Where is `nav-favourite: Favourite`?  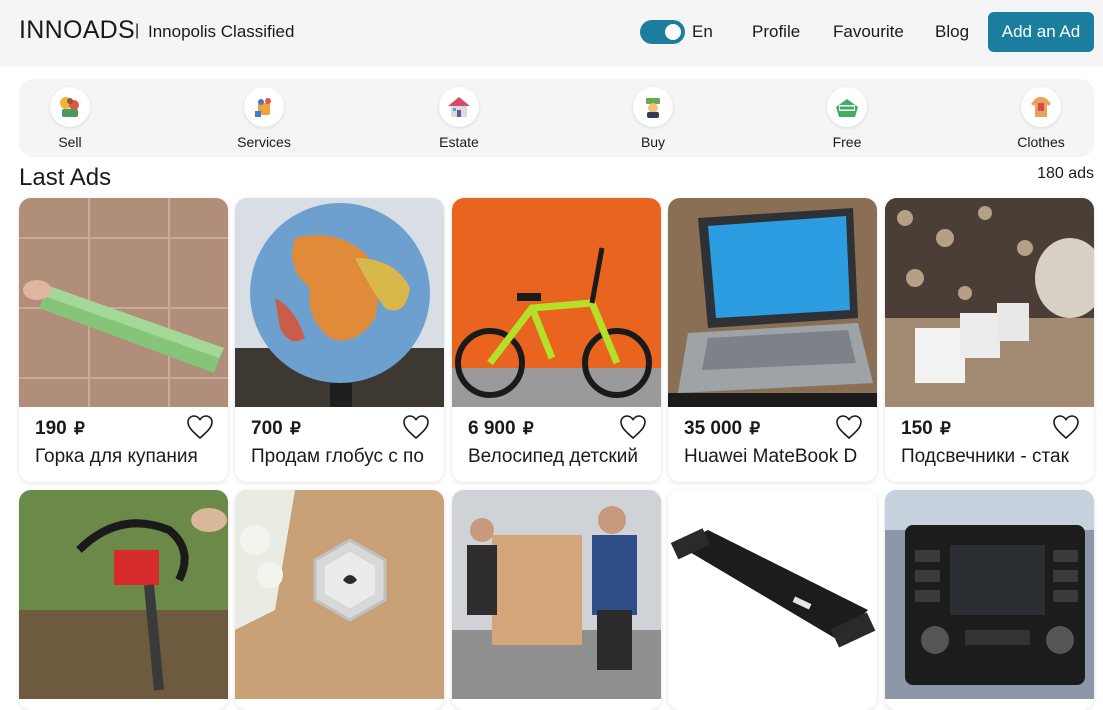
nav-favourite: Favourite is located at coordinates (868, 32).